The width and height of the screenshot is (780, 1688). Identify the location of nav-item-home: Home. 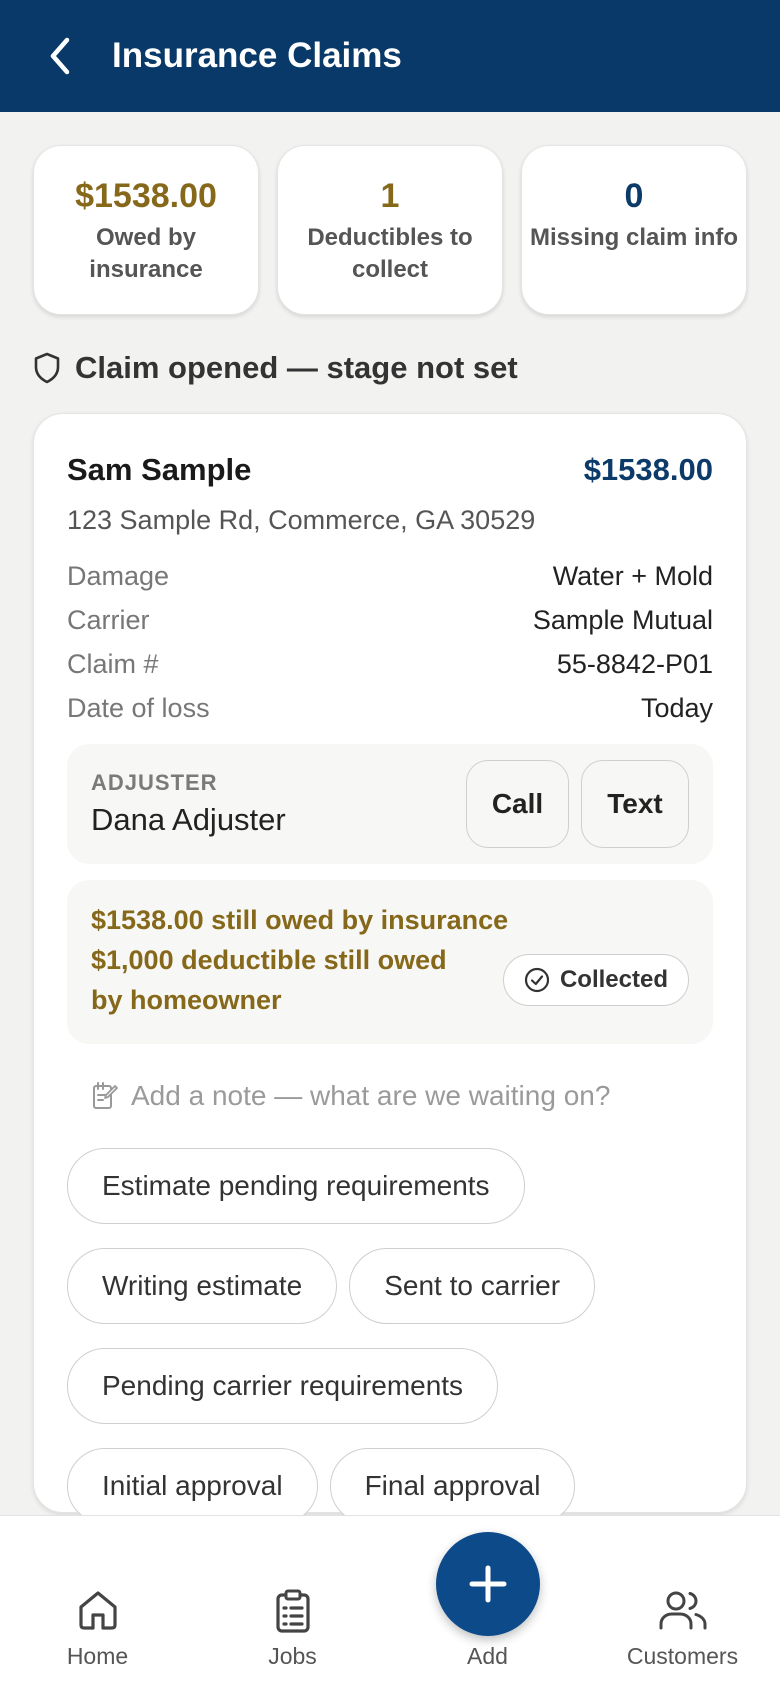
(97, 1602).